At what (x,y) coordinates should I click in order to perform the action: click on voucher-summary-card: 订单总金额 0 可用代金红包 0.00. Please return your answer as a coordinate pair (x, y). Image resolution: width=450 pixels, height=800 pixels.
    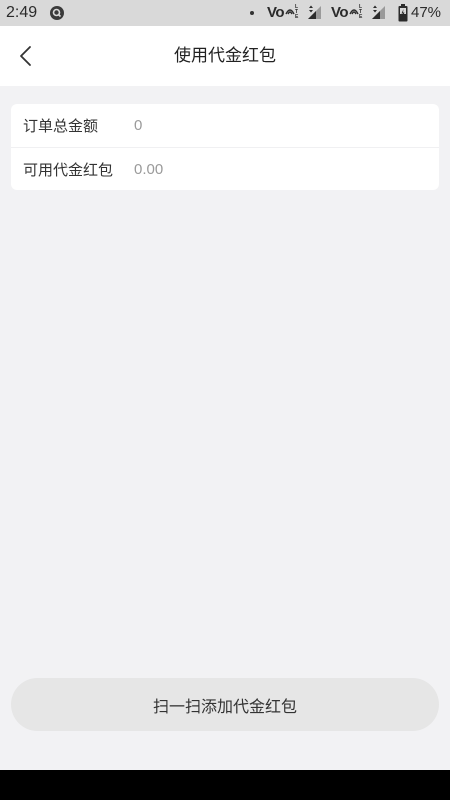
    Looking at the image, I should click on (225, 147).